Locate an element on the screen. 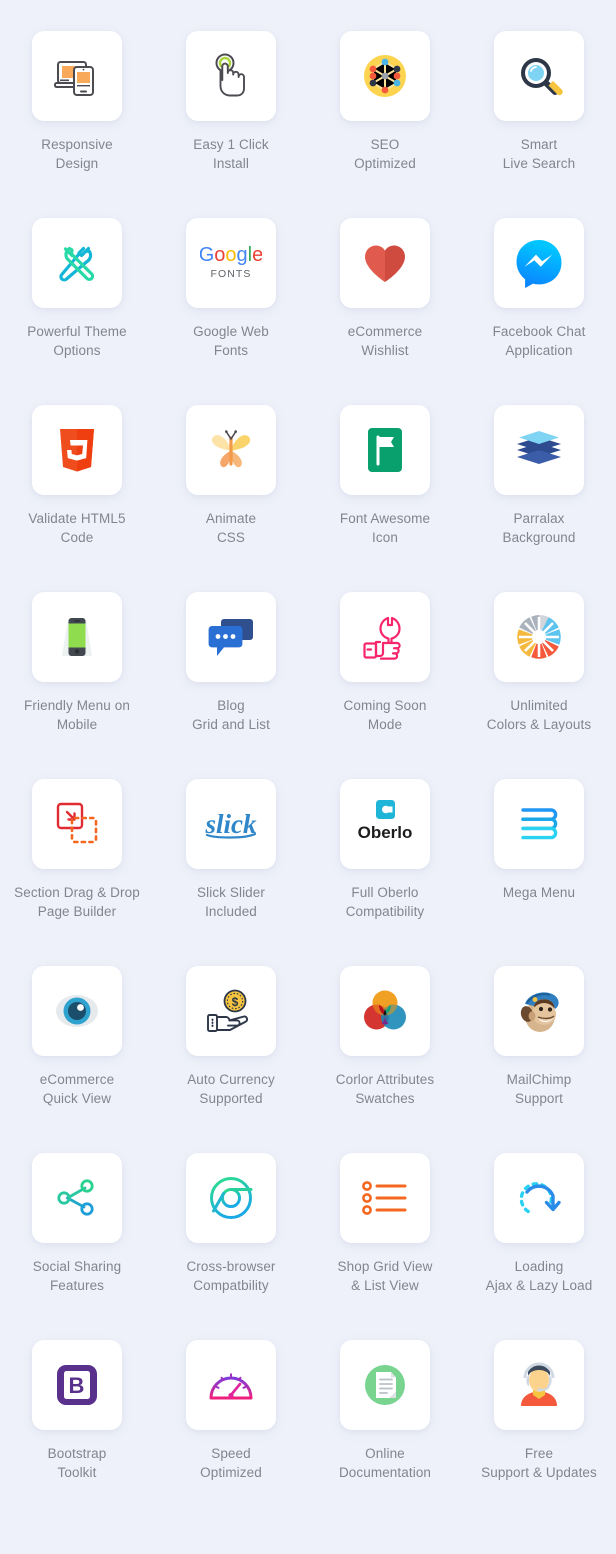 The image size is (616, 1554). seo-network-nodes-icon is located at coordinates (385, 76).